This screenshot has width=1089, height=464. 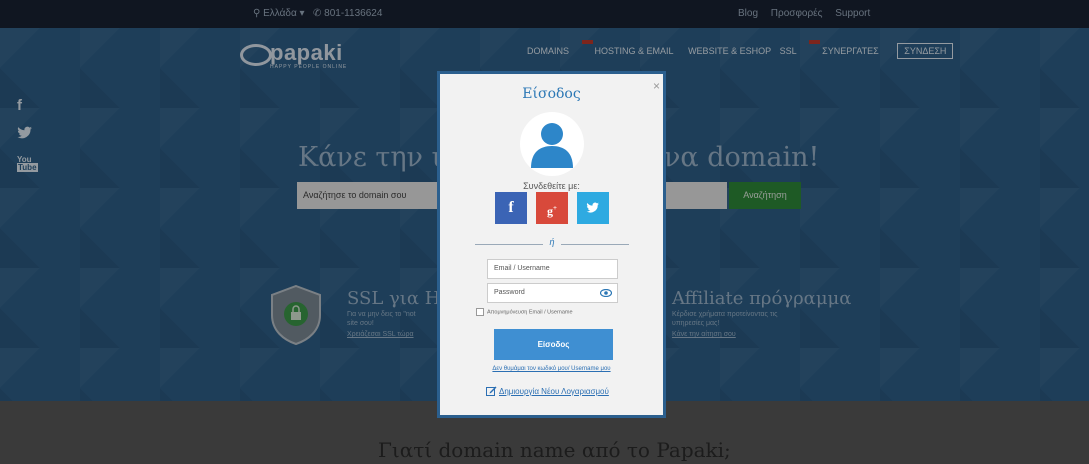 I want to click on login-submit-button: Είσοδος, so click(x=553, y=344).